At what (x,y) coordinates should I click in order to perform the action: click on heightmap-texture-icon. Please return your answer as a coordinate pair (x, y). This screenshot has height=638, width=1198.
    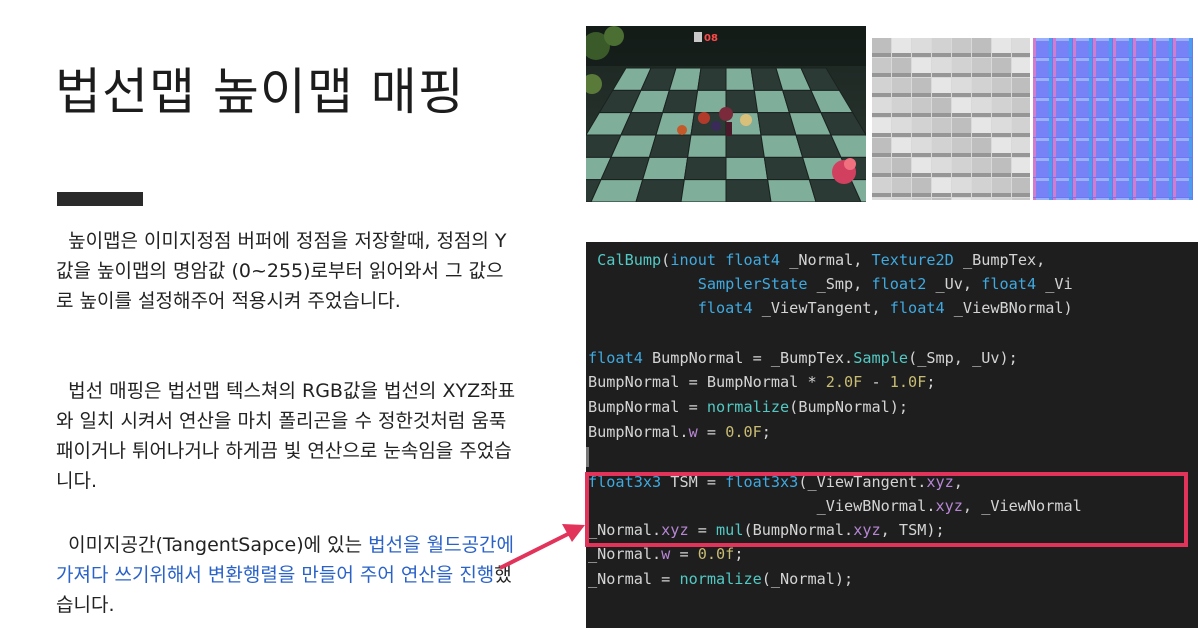
    Looking at the image, I should click on (951, 119).